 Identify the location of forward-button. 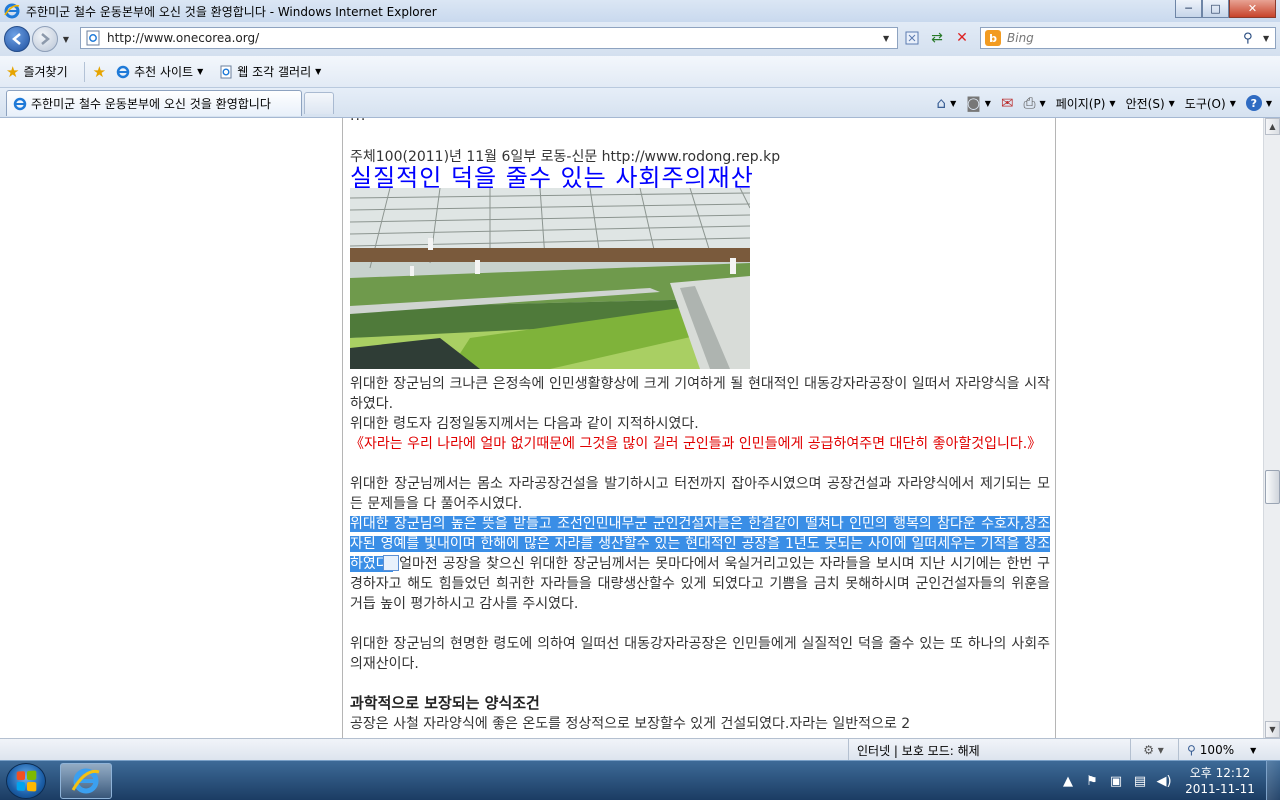
(45, 39).